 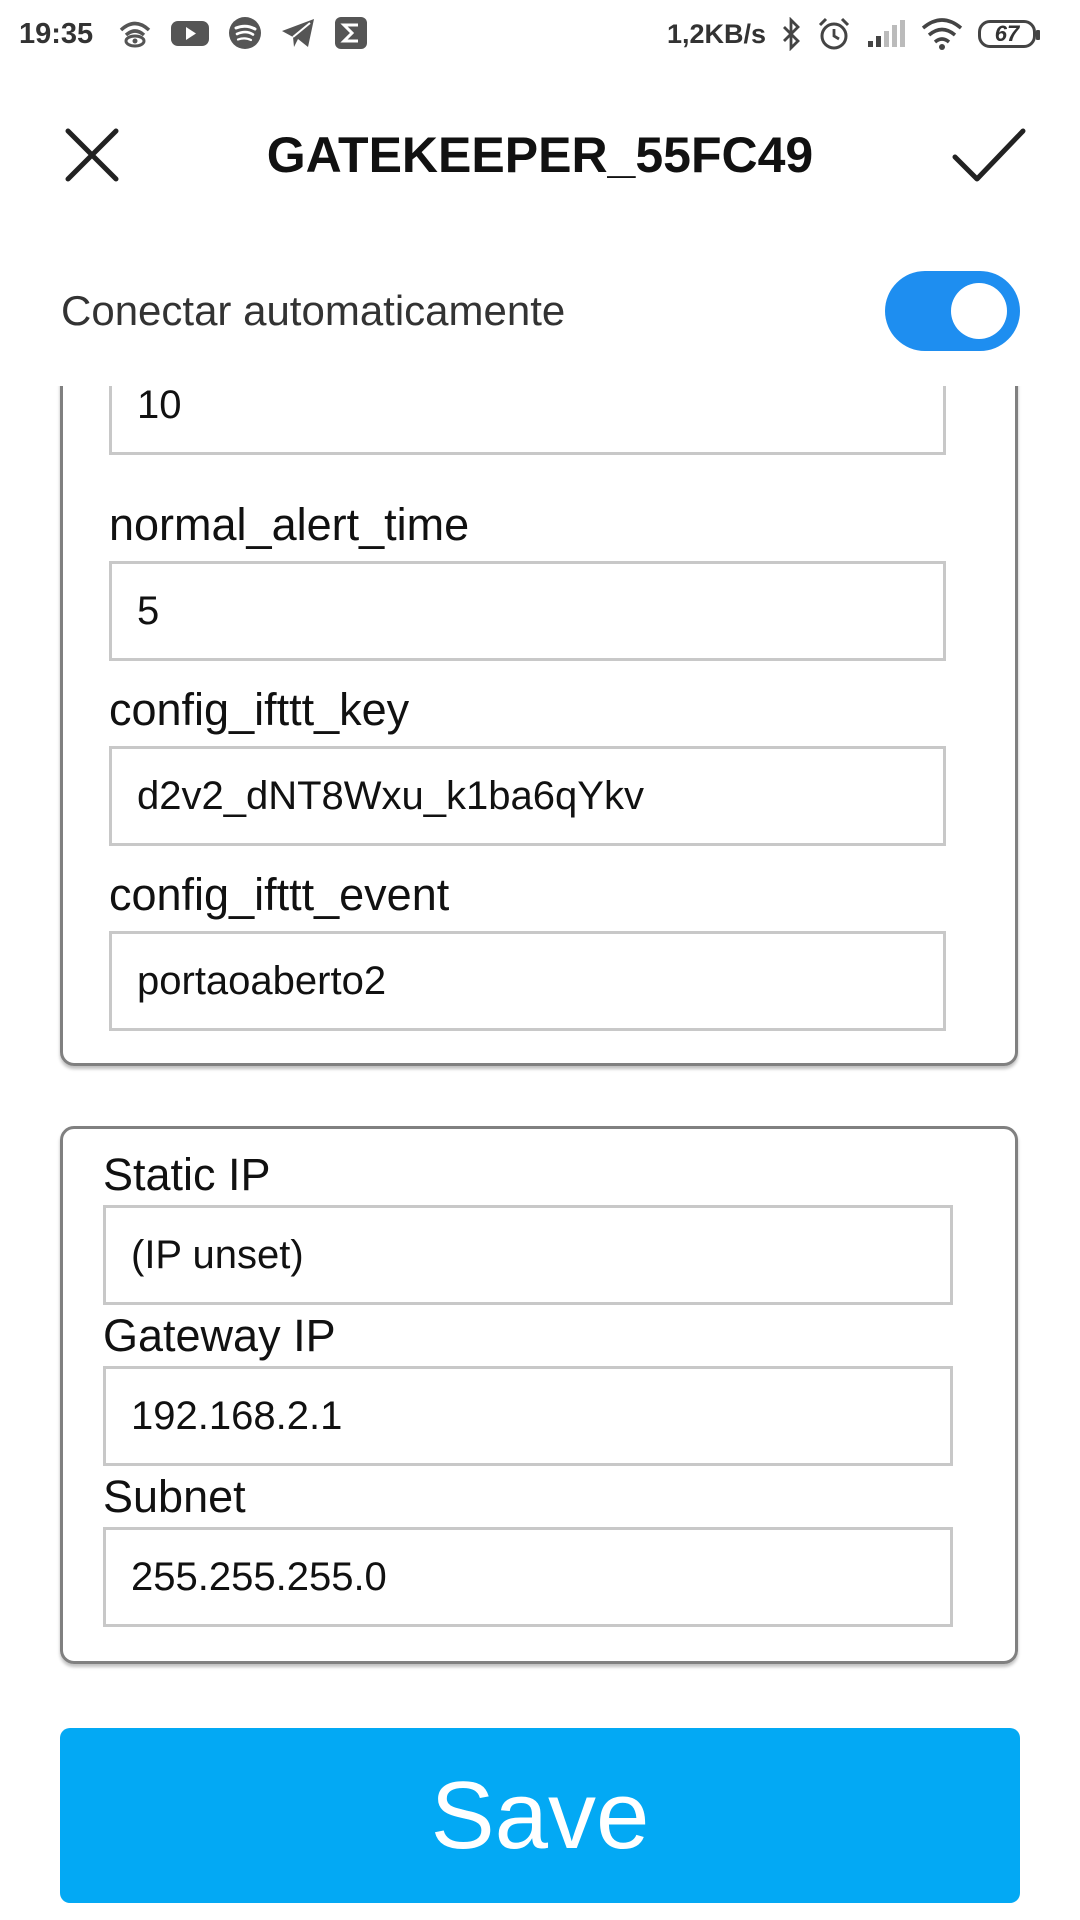 What do you see at coordinates (528, 1416) in the screenshot?
I see `gateway-ip-input: 192.168.2.1` at bounding box center [528, 1416].